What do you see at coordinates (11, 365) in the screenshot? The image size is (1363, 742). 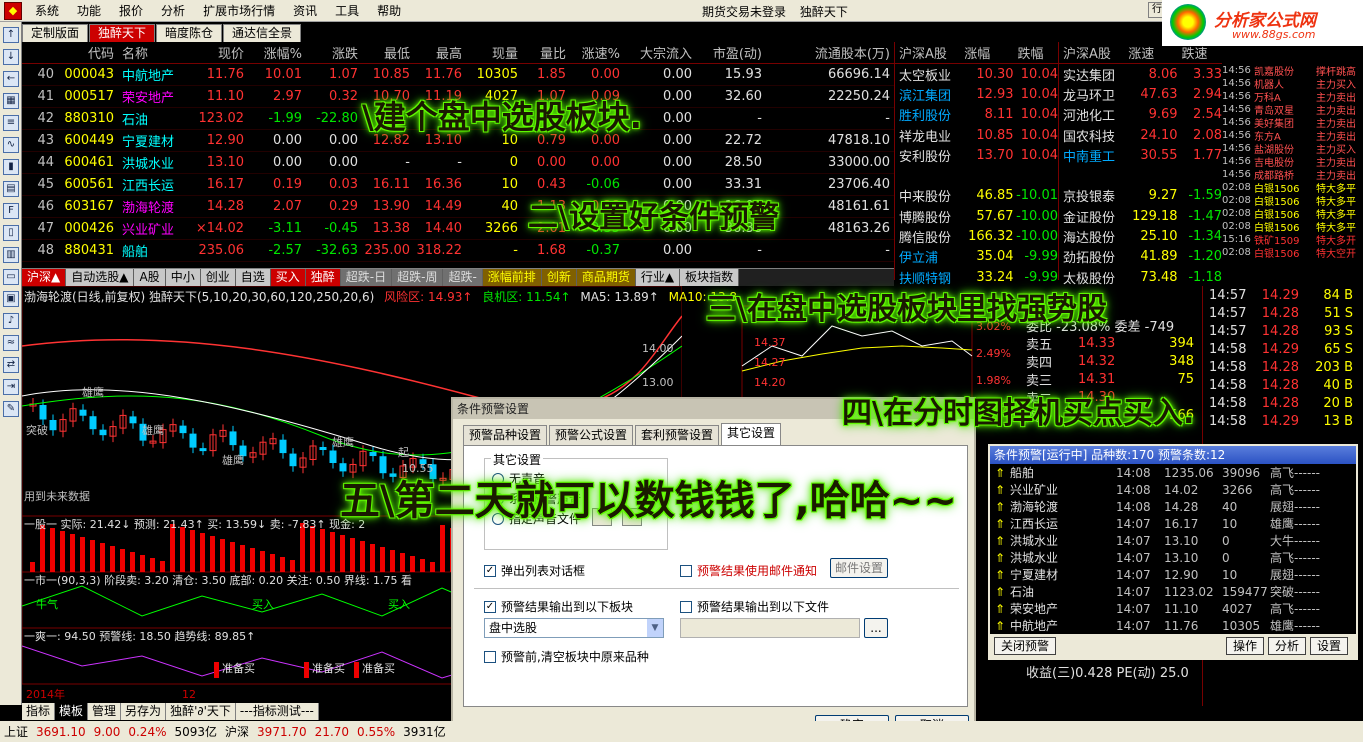 I see `compare-icon: ⇄` at bounding box center [11, 365].